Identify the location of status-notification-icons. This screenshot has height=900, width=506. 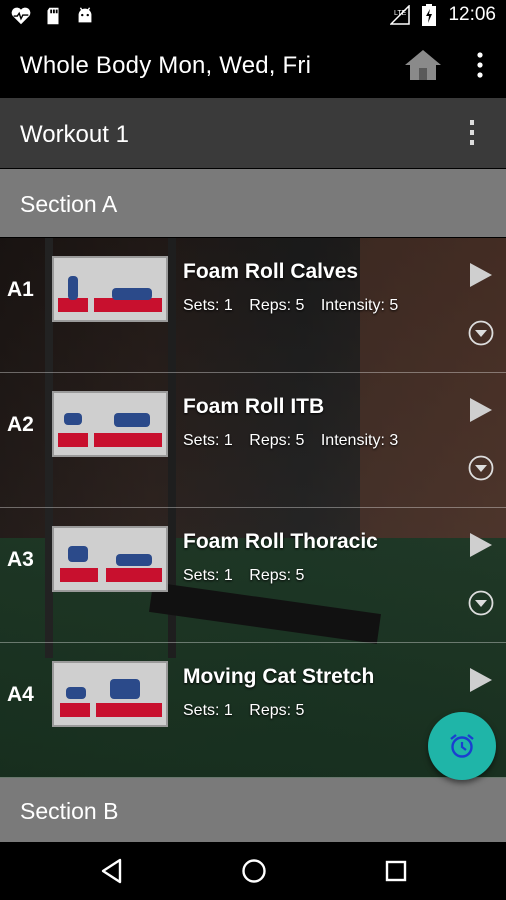
(53, 16).